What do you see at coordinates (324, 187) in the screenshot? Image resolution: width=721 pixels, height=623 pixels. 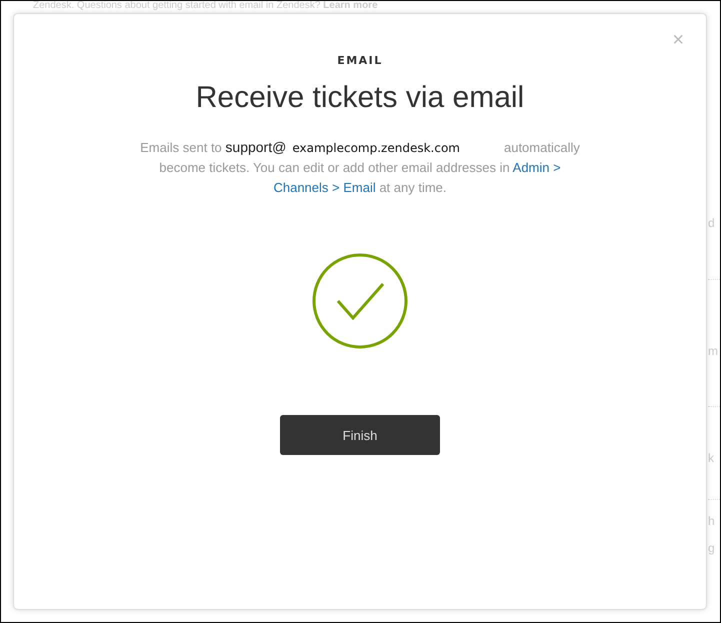 I see `admin-link: Channels > Email` at bounding box center [324, 187].